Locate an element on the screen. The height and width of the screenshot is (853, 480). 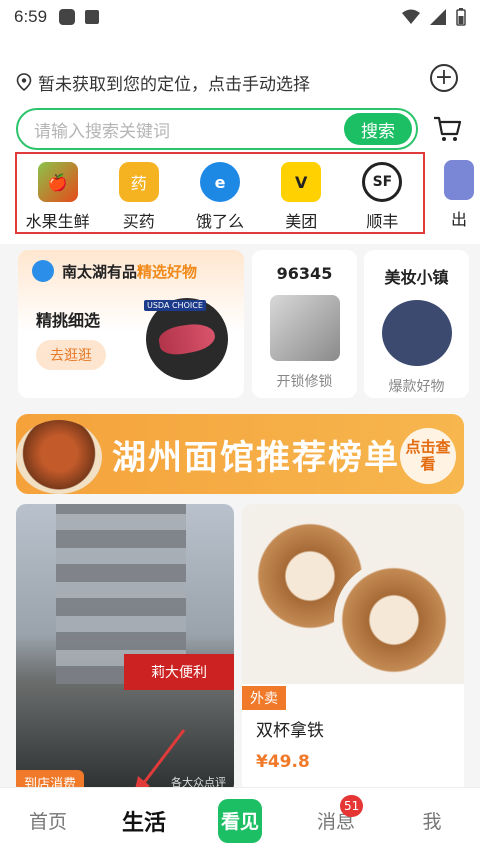
category-fruit: 🍎 水果生鲜 is located at coordinates (57, 197).